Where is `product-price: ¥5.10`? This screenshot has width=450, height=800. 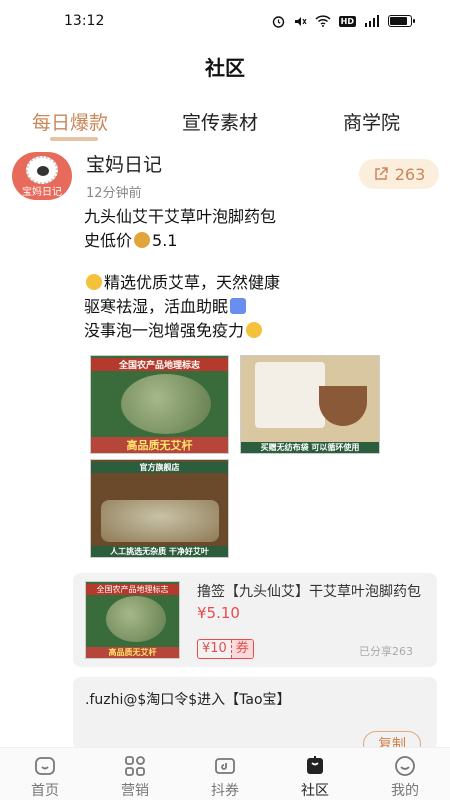
product-price: ¥5.10 is located at coordinates (218, 613).